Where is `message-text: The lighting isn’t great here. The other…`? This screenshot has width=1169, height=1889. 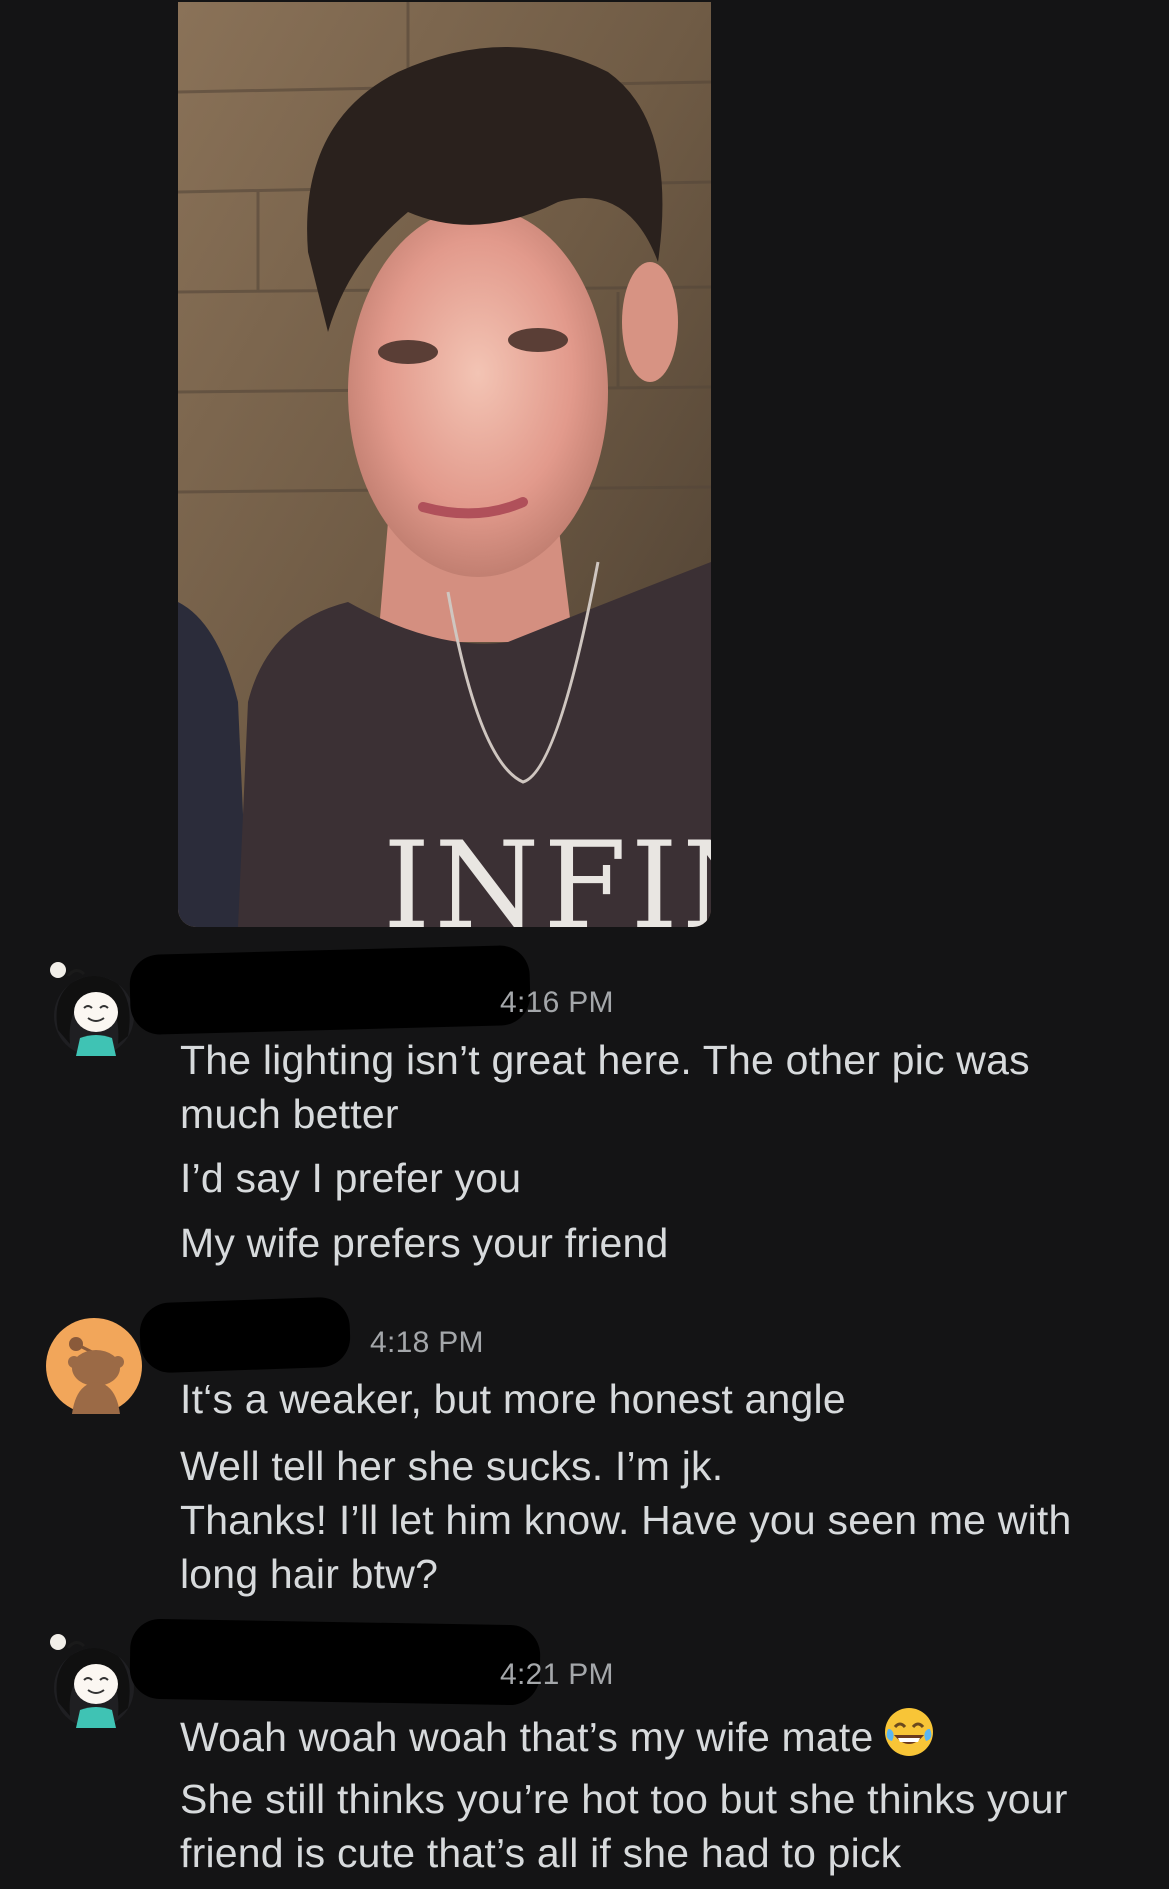 message-text: The lighting isn’t great here. The other… is located at coordinates (605, 1087).